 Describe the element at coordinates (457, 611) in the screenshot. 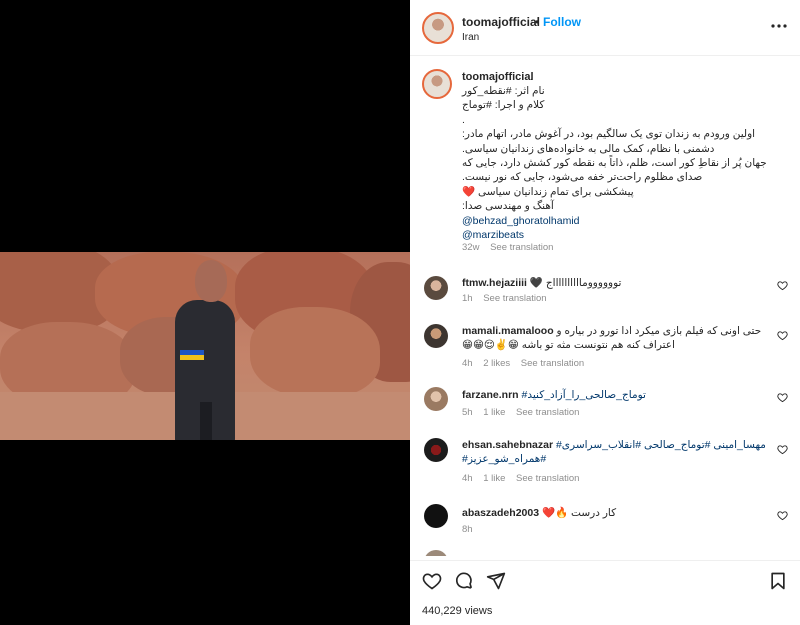

I see `view-count: 440,229 views` at that location.